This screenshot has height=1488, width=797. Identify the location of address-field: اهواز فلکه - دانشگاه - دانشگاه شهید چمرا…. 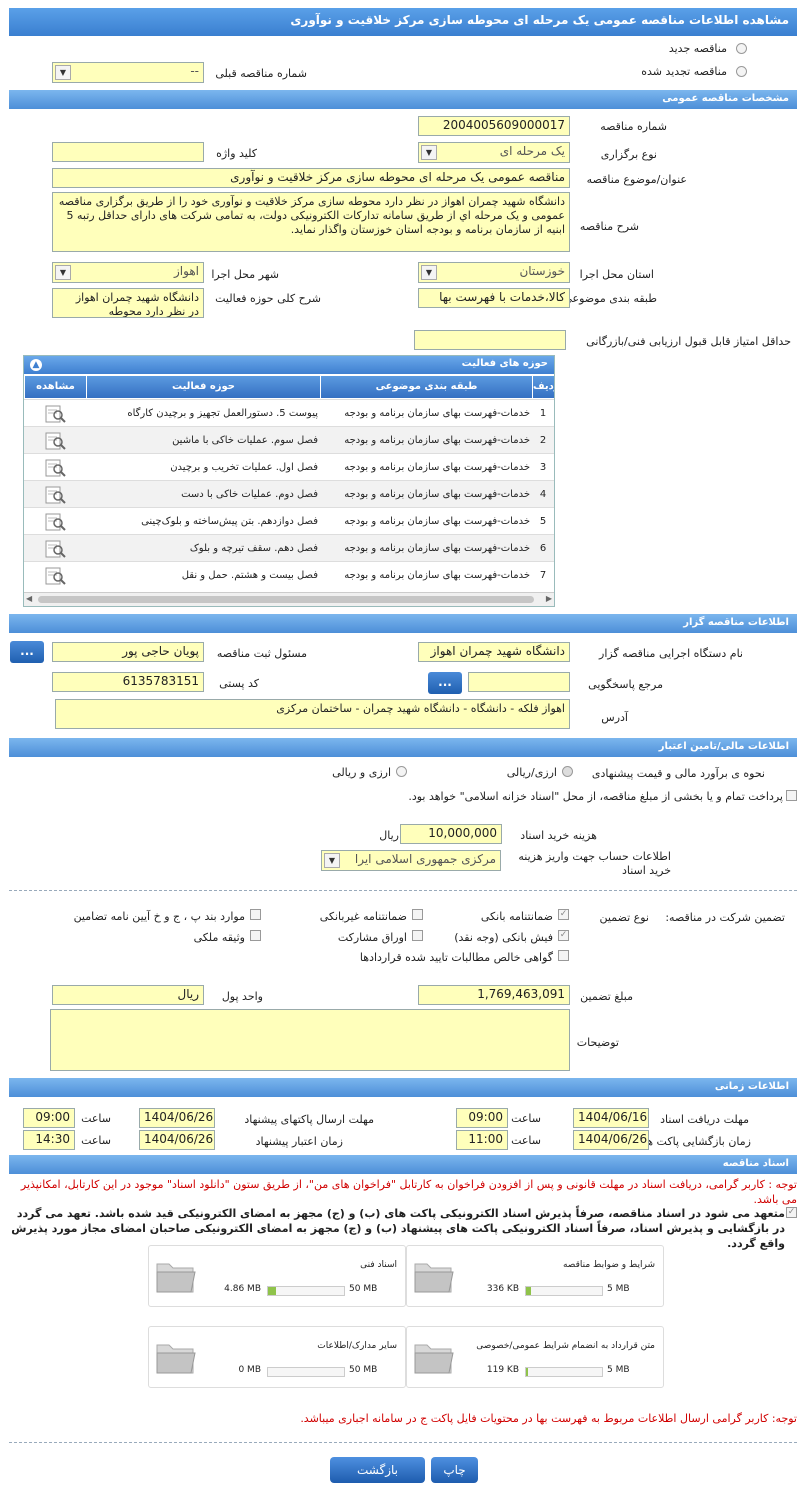
(312, 714).